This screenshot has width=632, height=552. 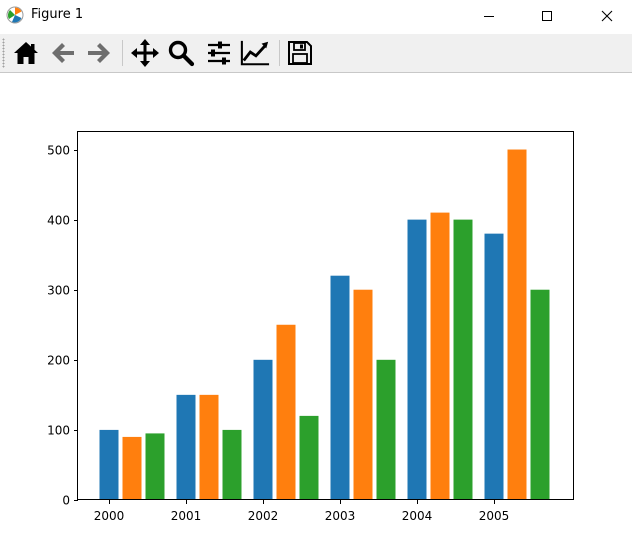 I want to click on forward-icon, so click(x=99, y=53).